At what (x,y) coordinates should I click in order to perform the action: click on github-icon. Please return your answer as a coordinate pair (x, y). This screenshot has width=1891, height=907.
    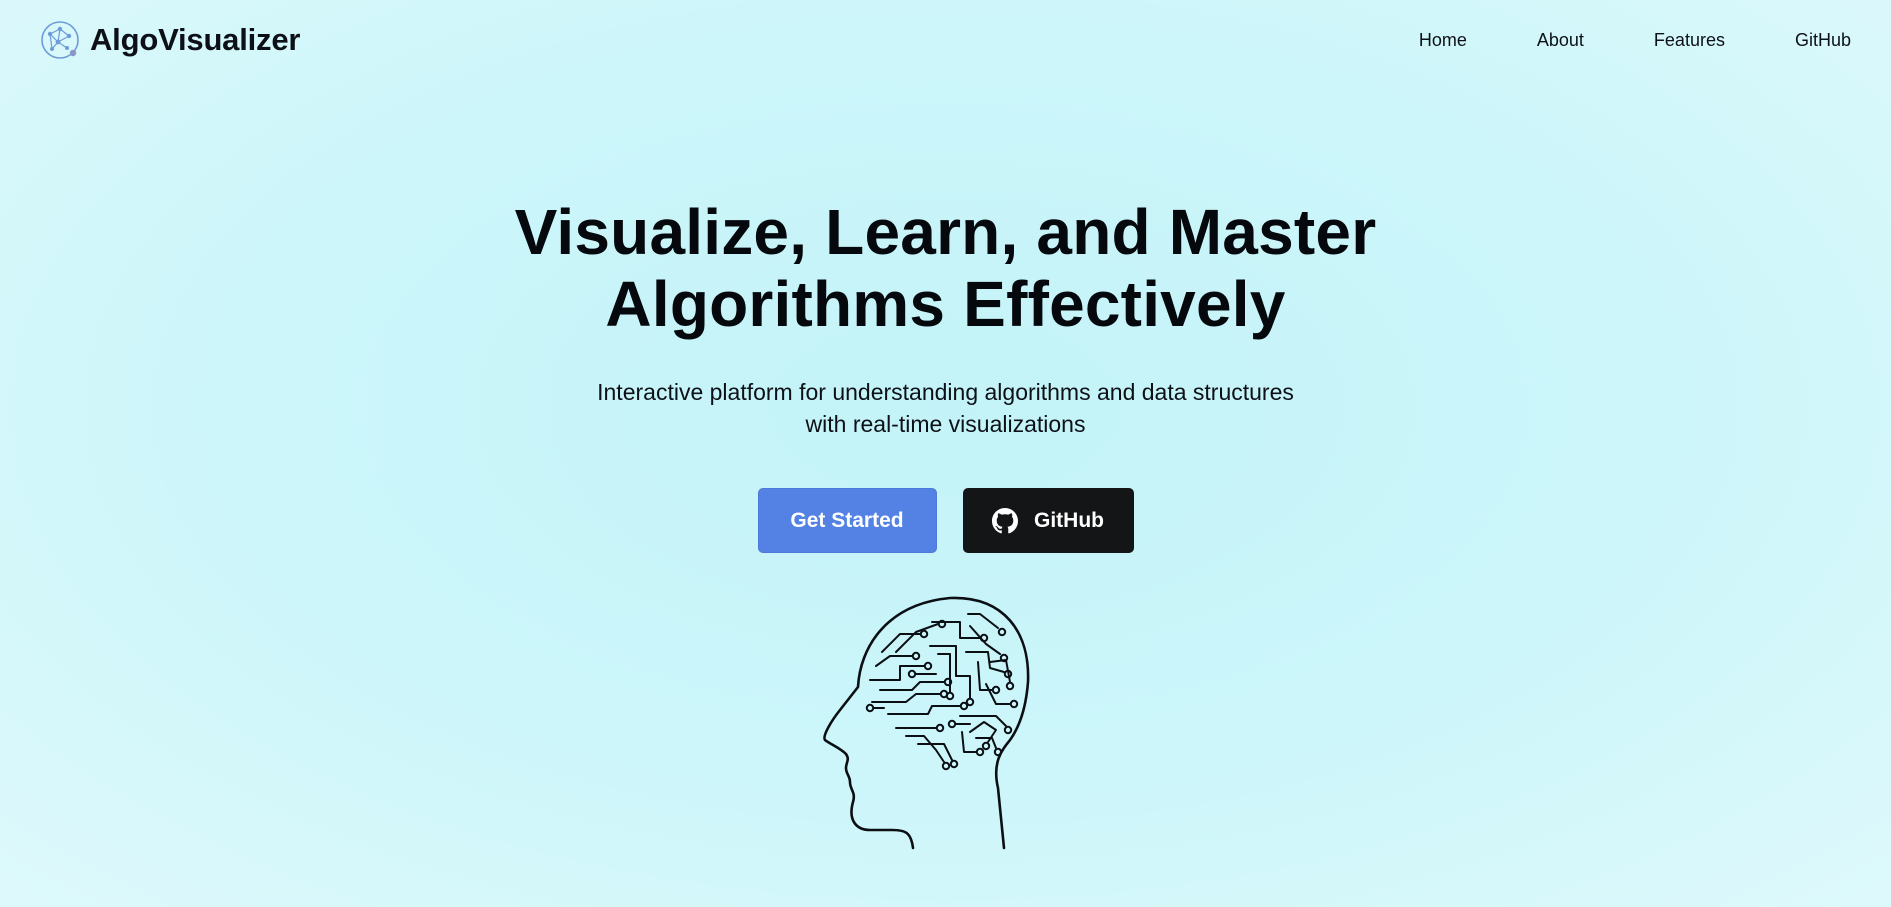
    Looking at the image, I should click on (1005, 520).